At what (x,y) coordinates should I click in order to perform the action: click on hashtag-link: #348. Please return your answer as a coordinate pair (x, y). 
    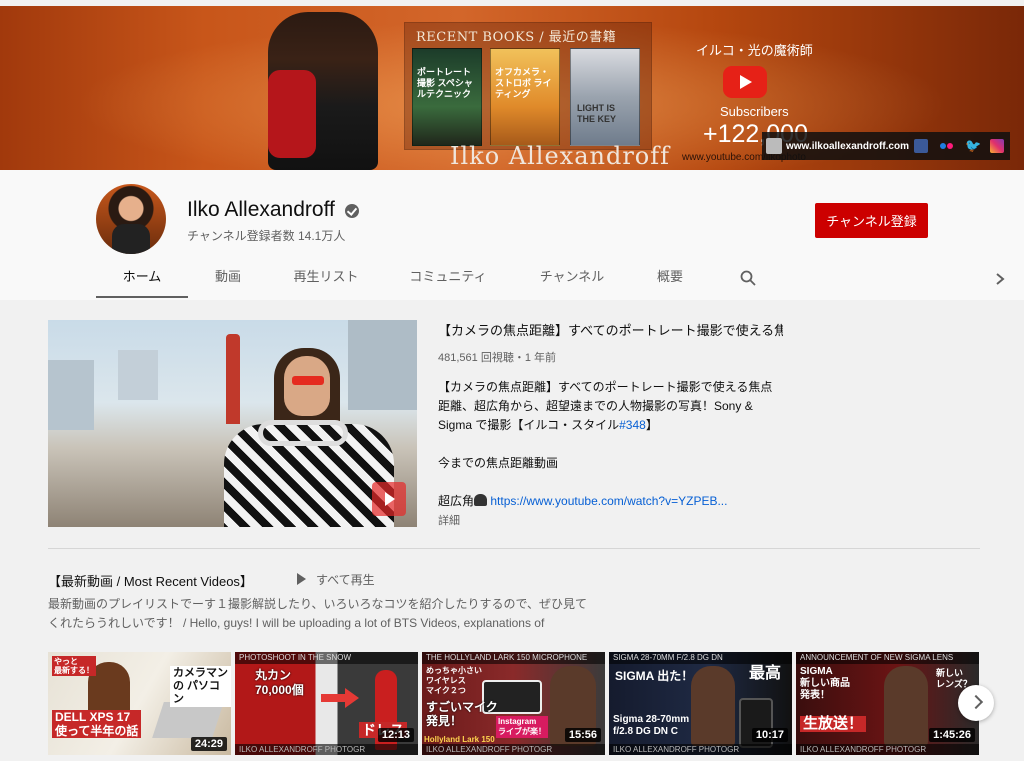
    Looking at the image, I should click on (632, 425).